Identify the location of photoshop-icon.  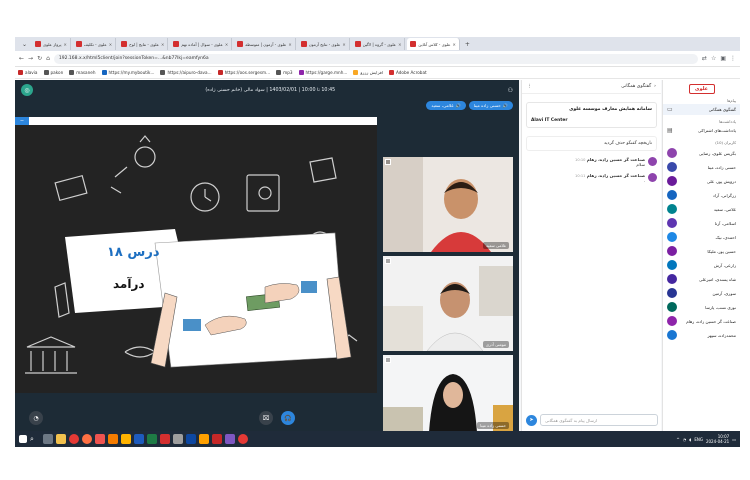
(191, 439).